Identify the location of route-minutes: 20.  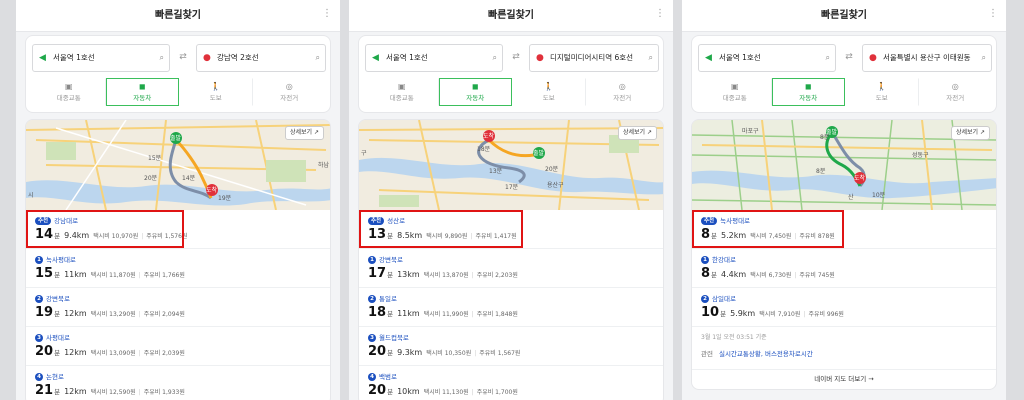
(44, 351).